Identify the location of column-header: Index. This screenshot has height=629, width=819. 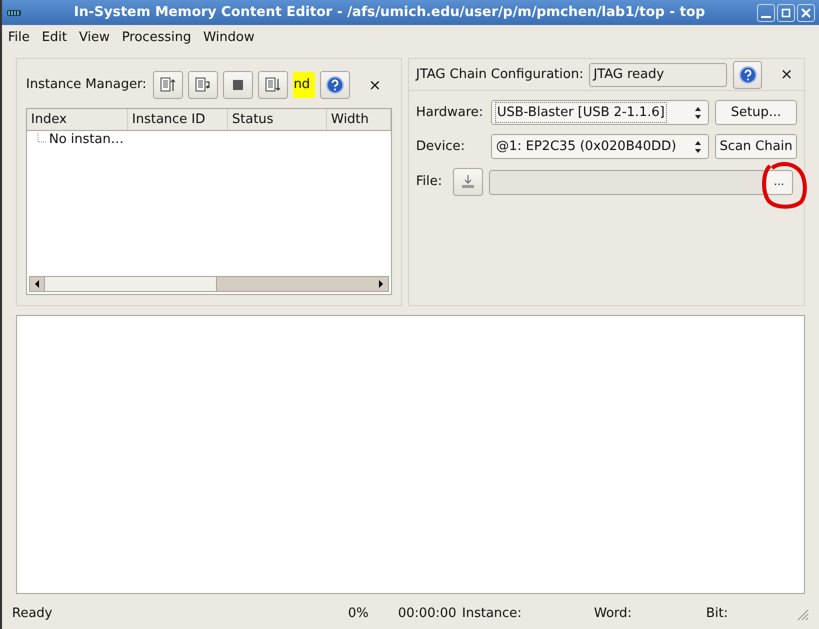
(77, 119).